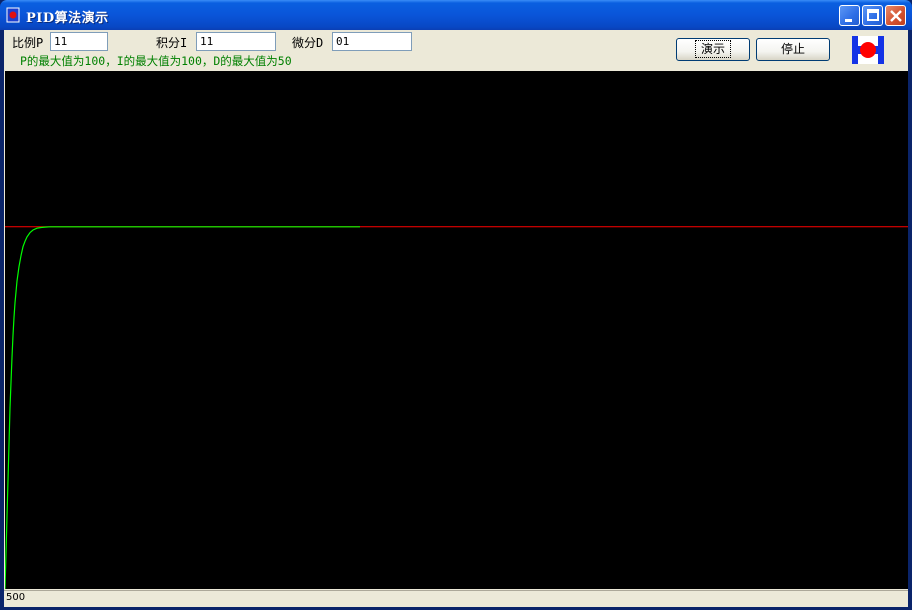 The image size is (912, 610). I want to click on close-icon, so click(896, 16).